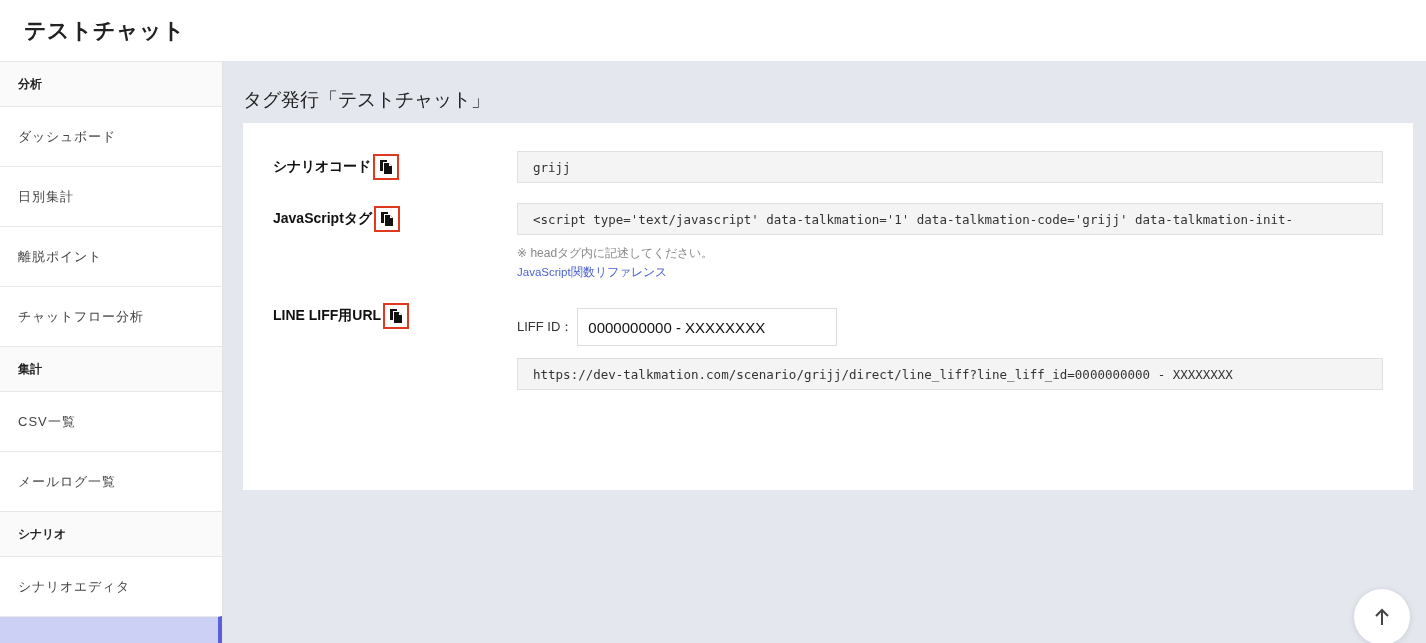 The height and width of the screenshot is (643, 1426). What do you see at coordinates (104, 30) in the screenshot?
I see `app-title: テストチャット` at bounding box center [104, 30].